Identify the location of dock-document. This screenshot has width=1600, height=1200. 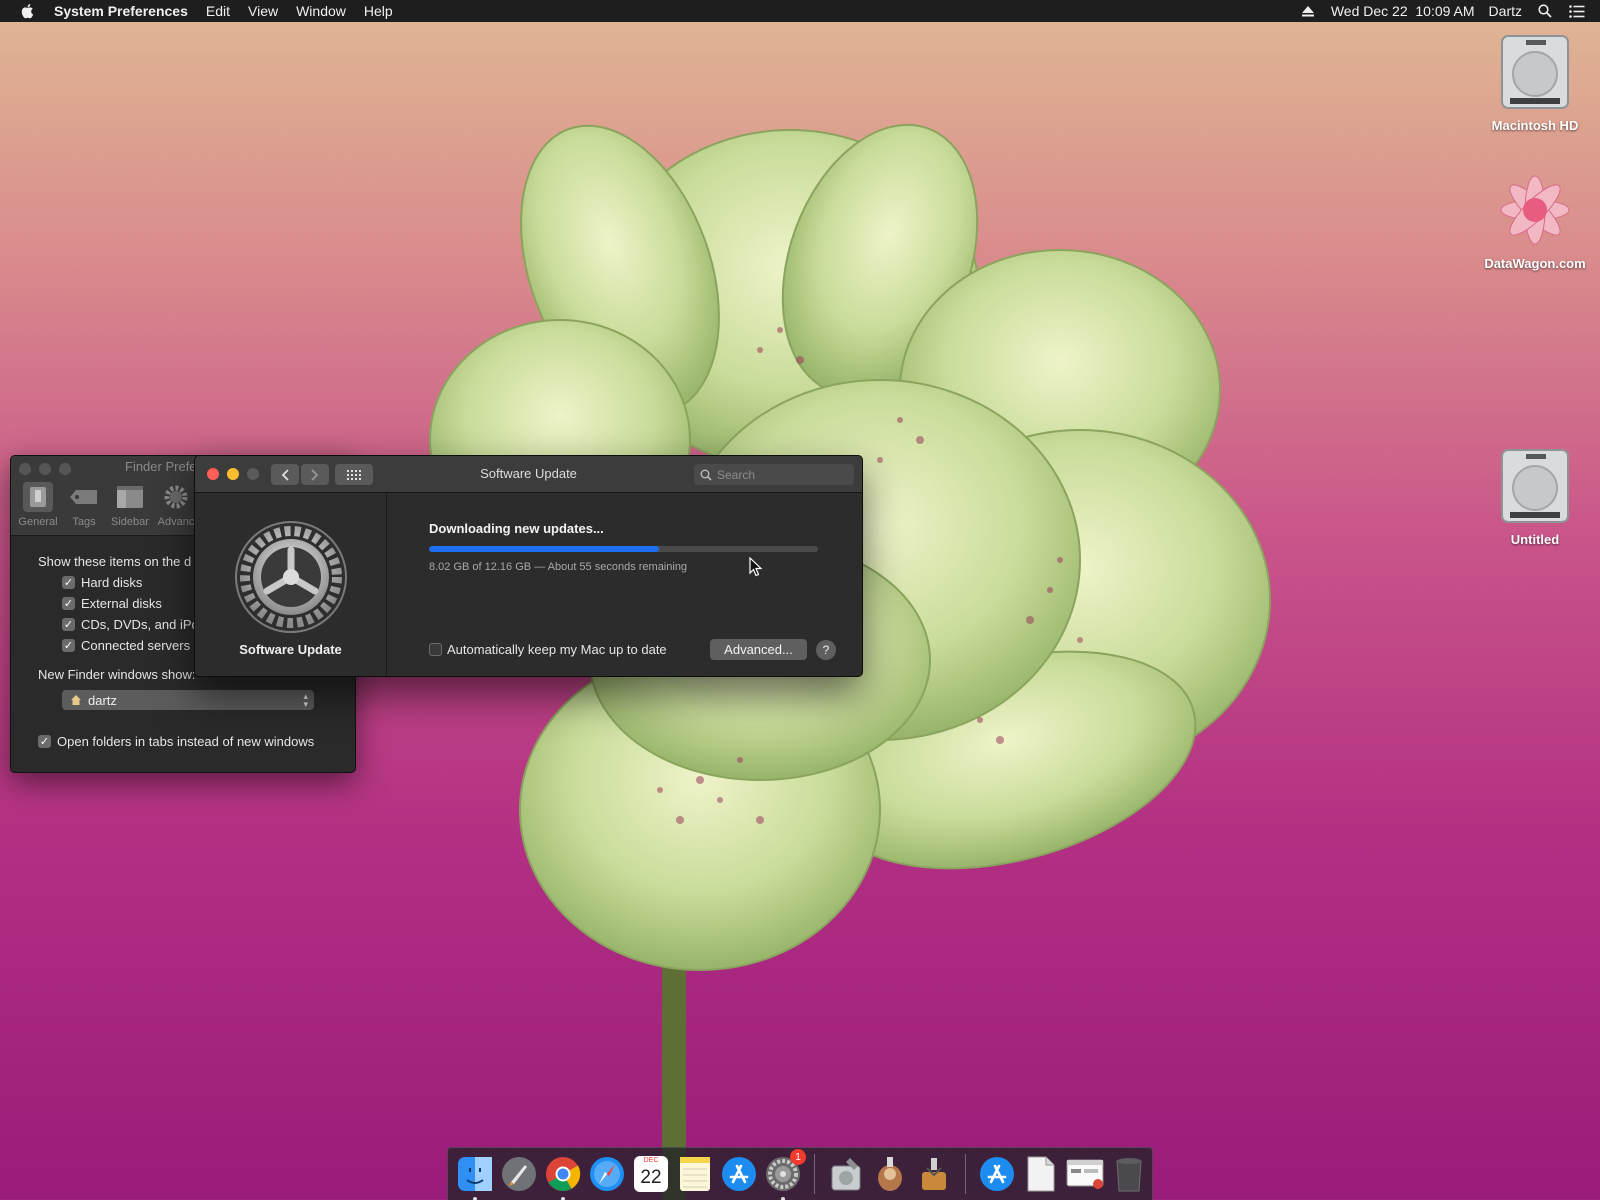
(1041, 1174).